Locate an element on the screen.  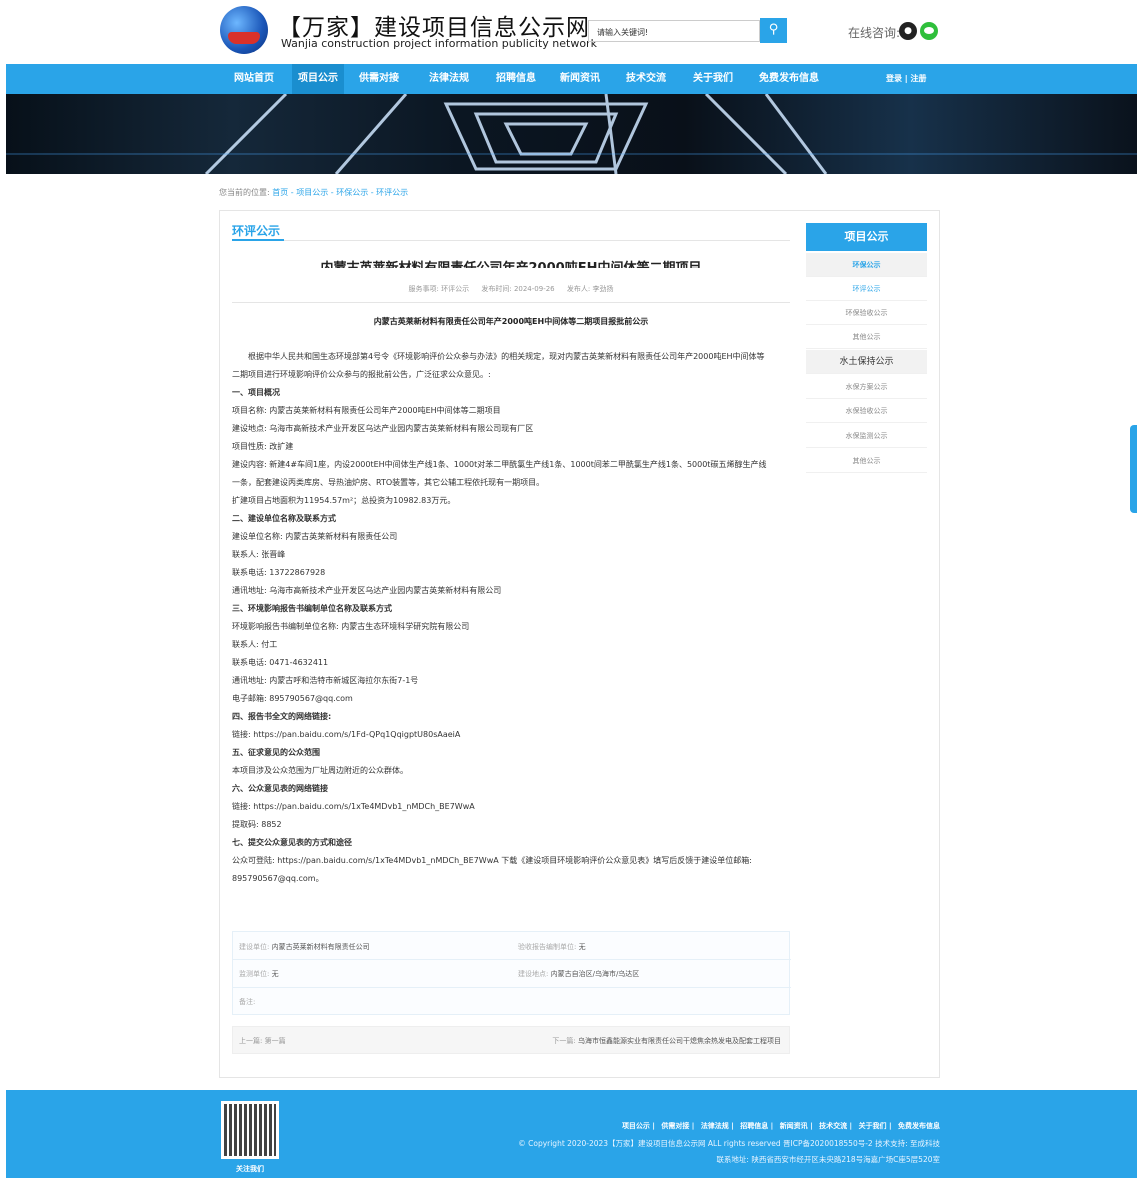
article-line: 通讯地址: 乌海市高新技术产业开发区乌达产业园内蒙古英莱新材料有限公司 is located at coordinates (367, 590).